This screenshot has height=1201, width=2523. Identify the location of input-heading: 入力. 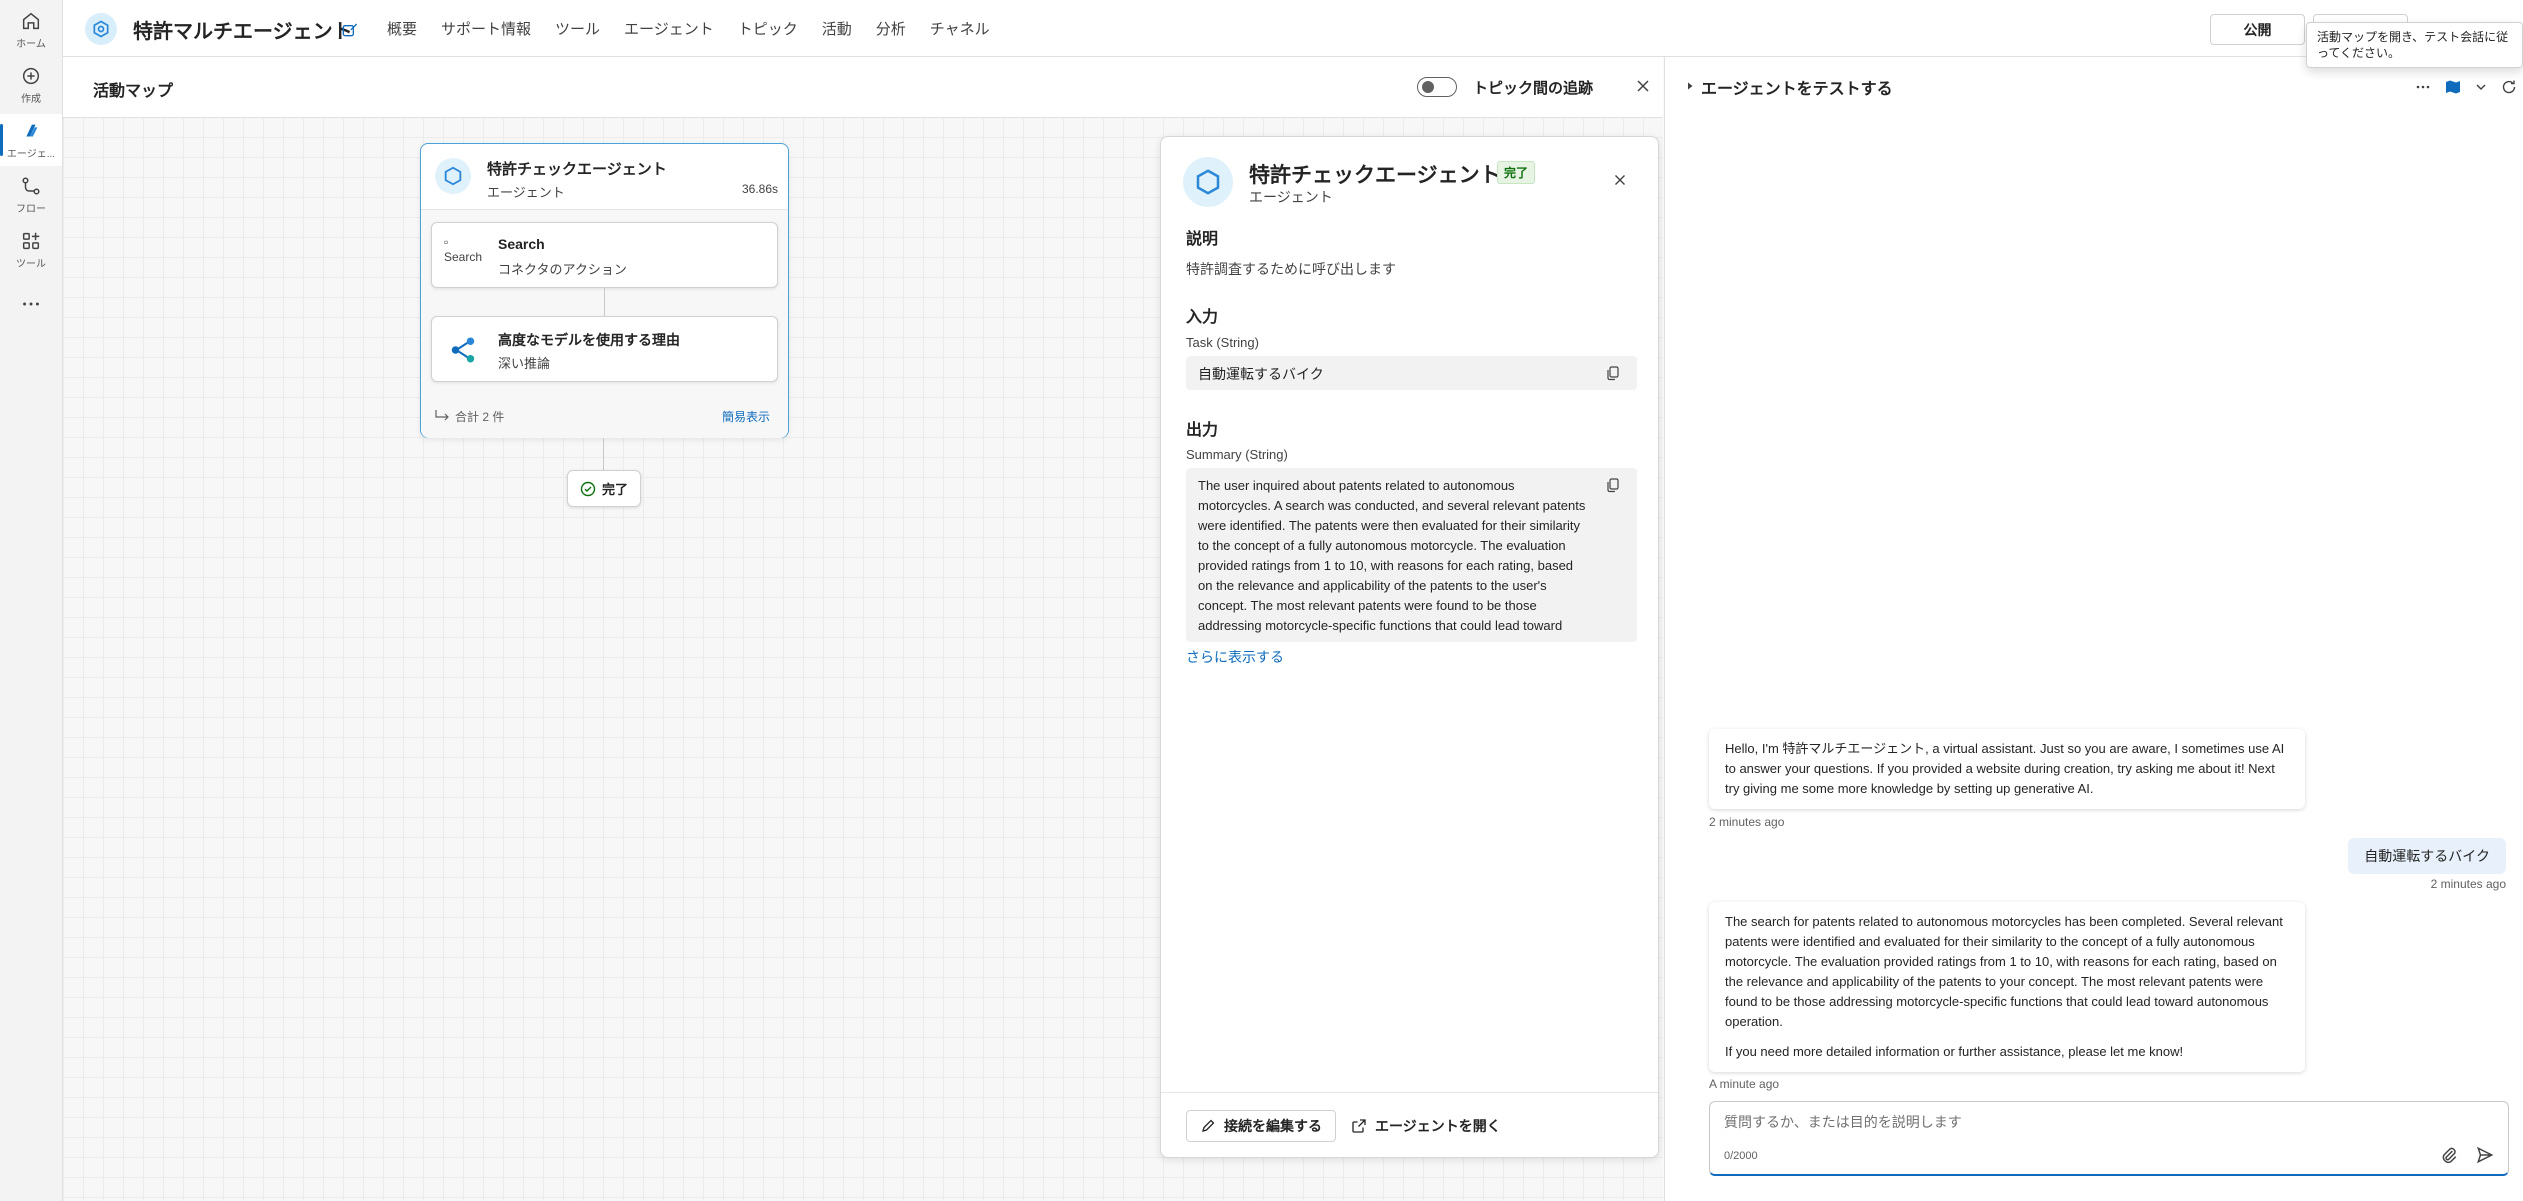
(1202, 317).